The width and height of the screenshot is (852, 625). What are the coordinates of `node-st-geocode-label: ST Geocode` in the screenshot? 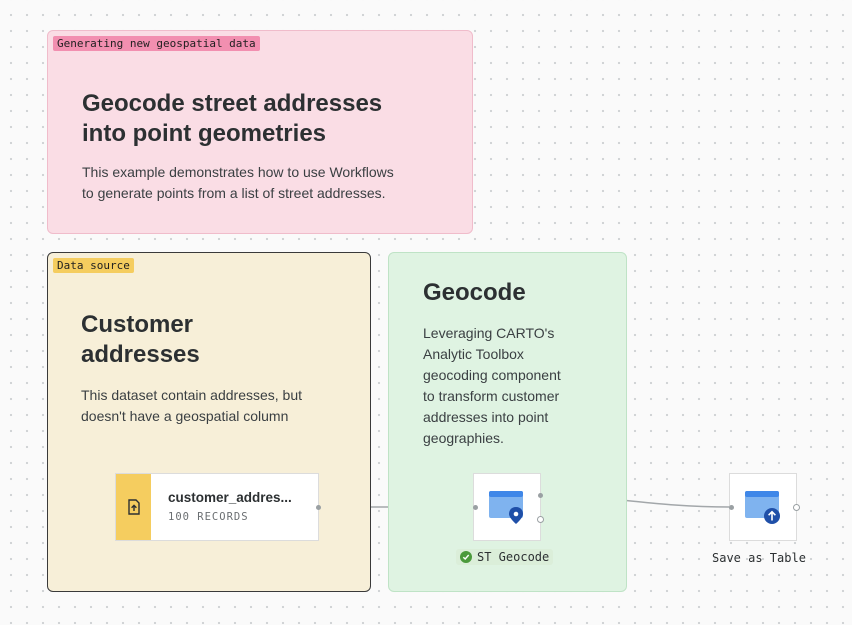 It's located at (505, 557).